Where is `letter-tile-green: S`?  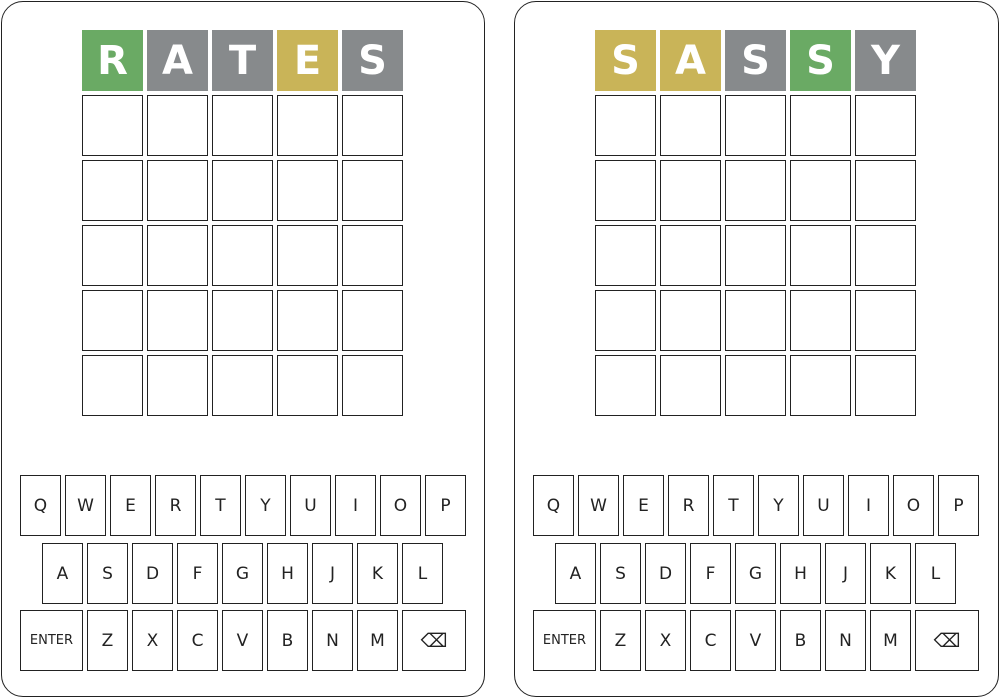 letter-tile-green: S is located at coordinates (820, 60).